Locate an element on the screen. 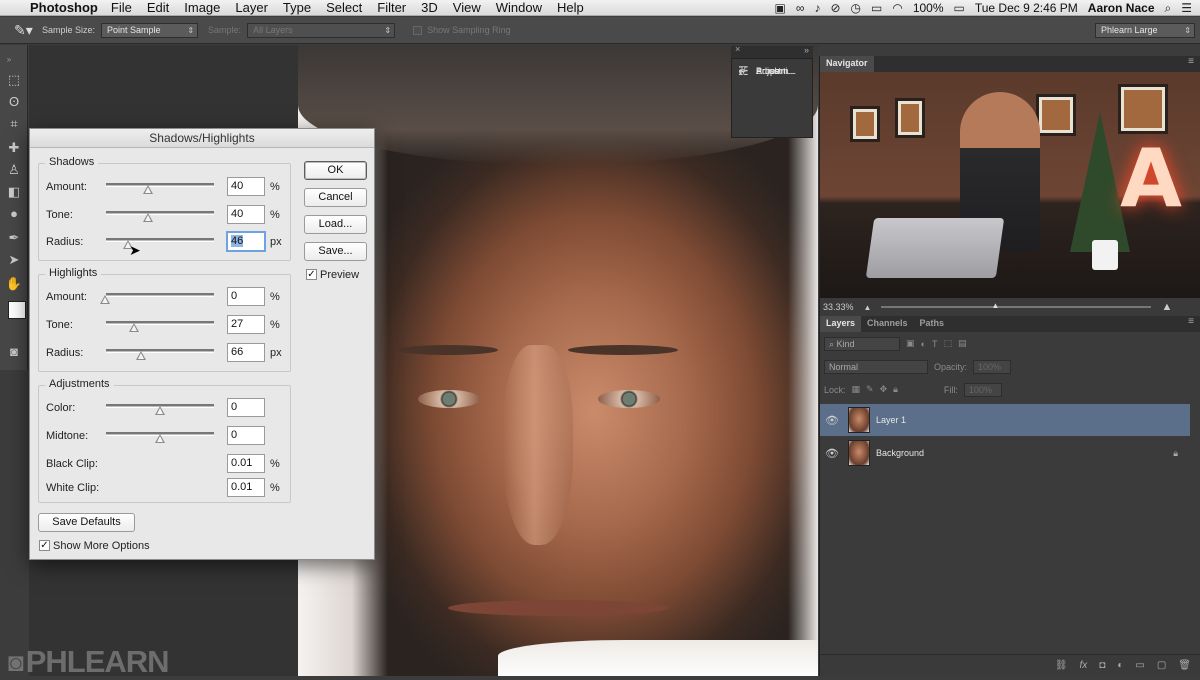  menu-edit: Edit is located at coordinates (158, 7).